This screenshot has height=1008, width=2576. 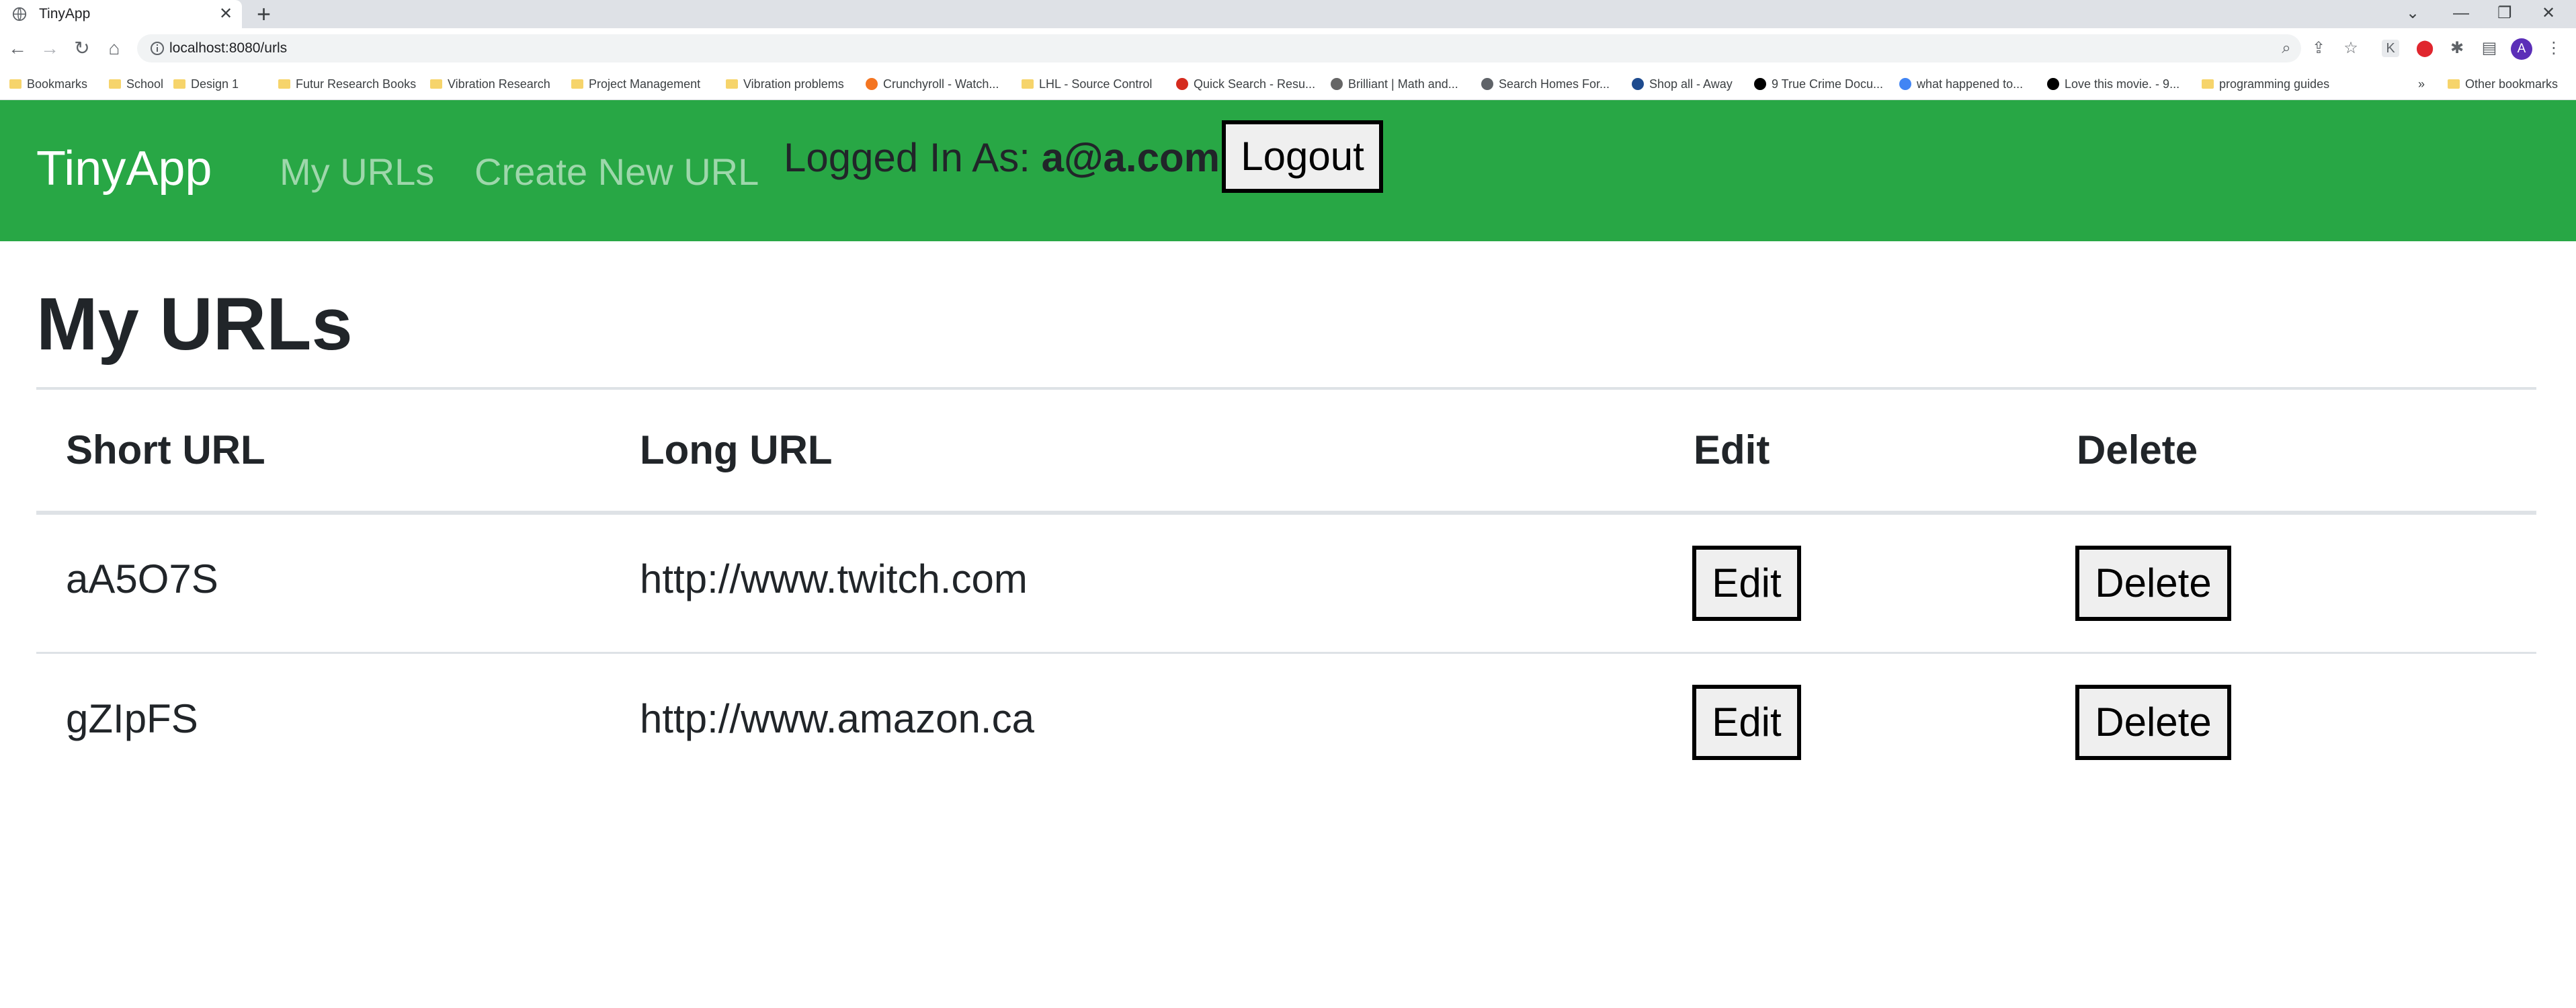 What do you see at coordinates (121, 14) in the screenshot?
I see `browser-tab: TinyApp ✕` at bounding box center [121, 14].